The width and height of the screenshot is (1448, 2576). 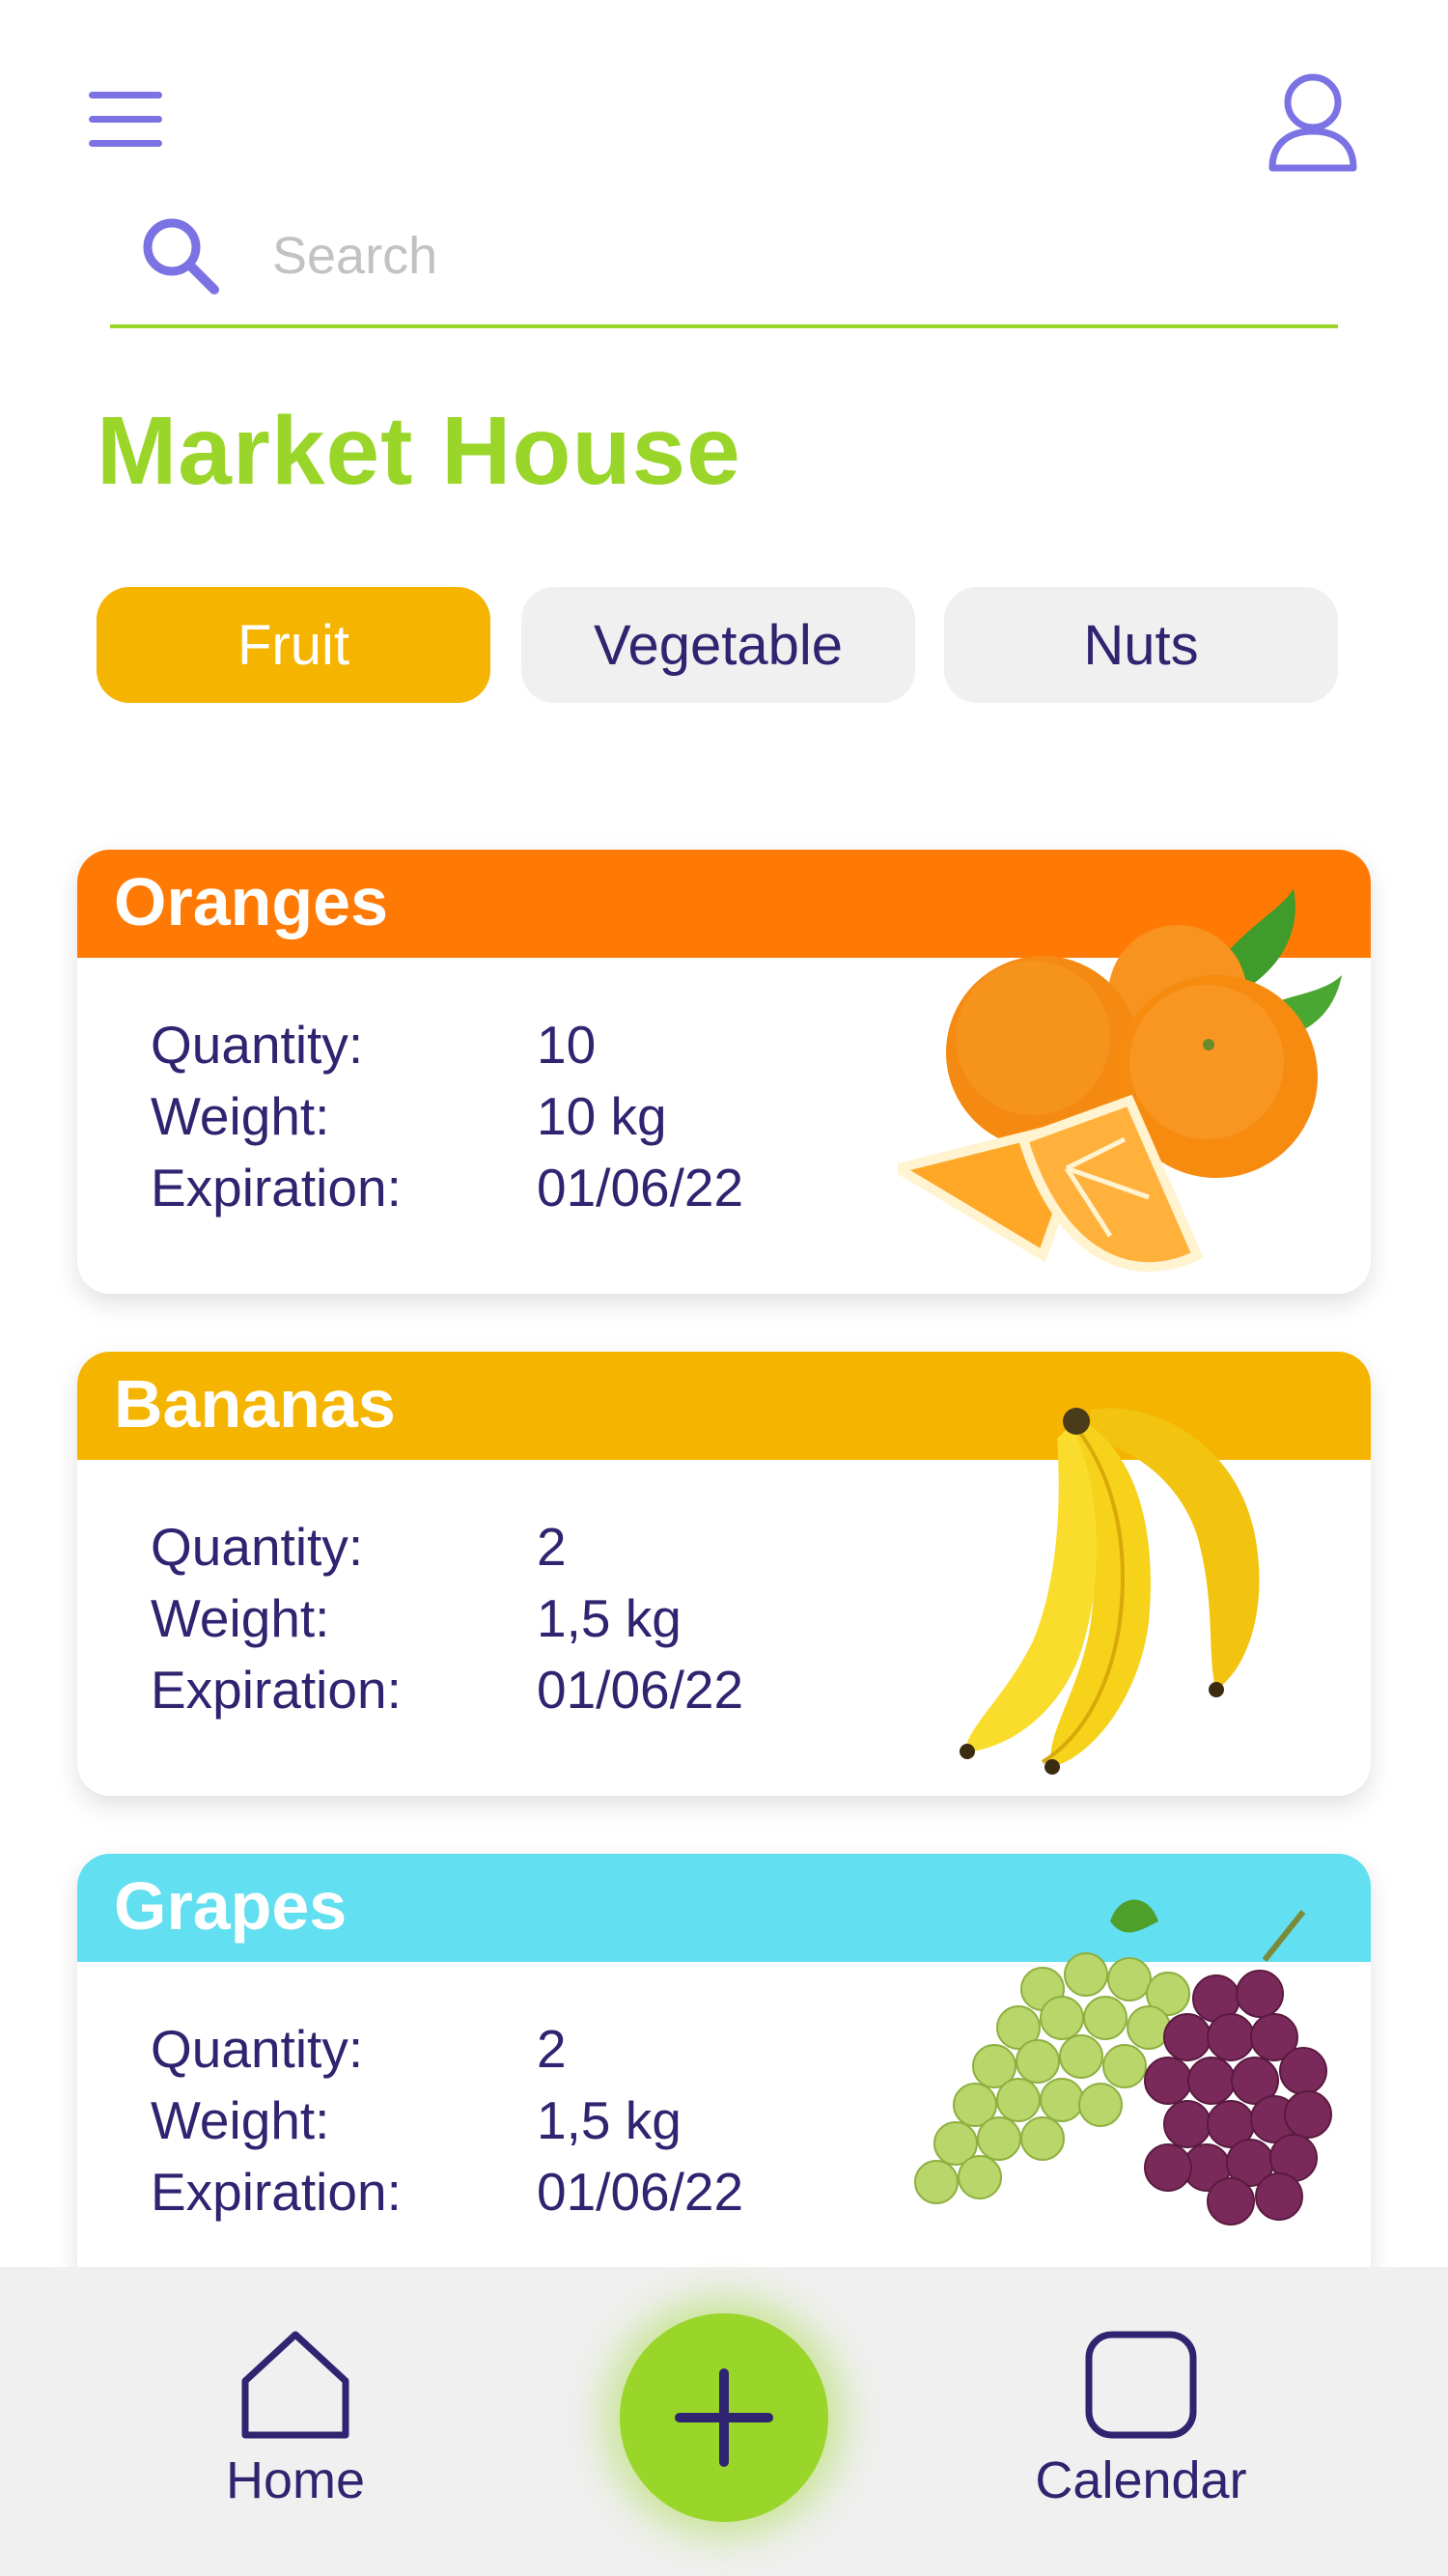 I want to click on search-input, so click(x=755, y=256).